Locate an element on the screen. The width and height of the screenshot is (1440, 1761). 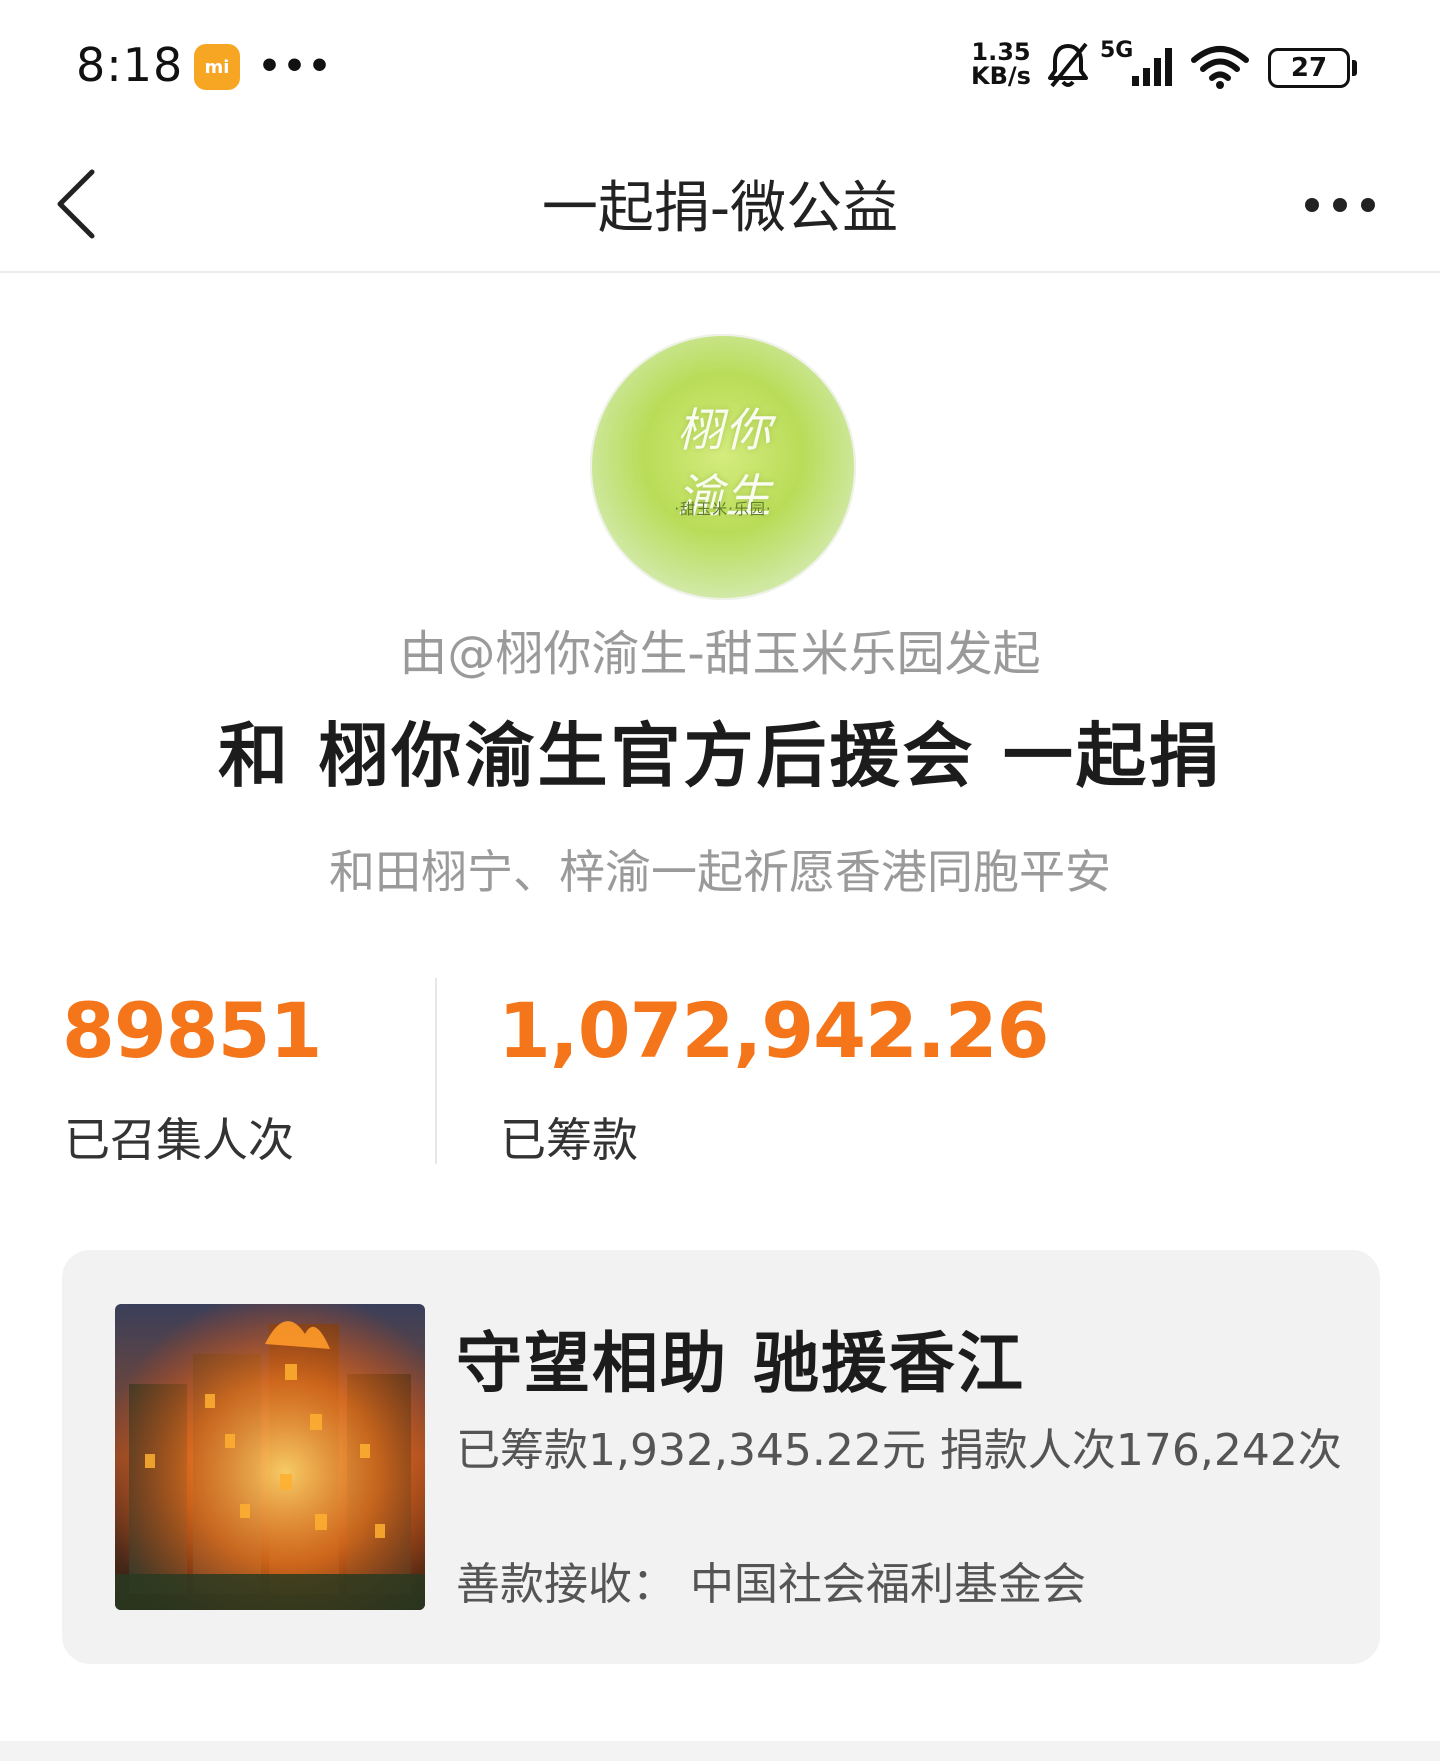
status-time: 8:18 is located at coordinates (130, 65).